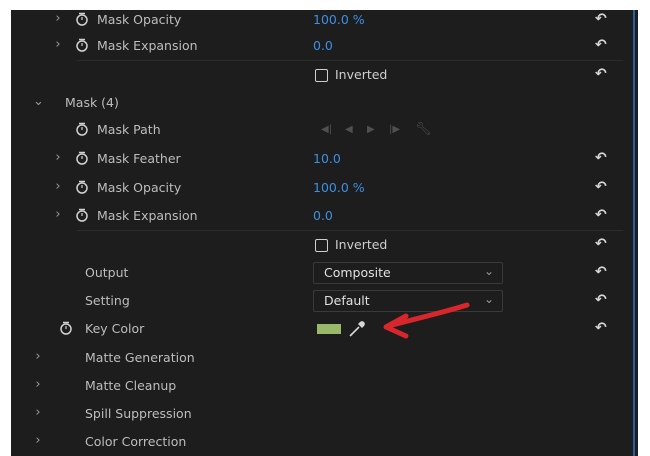 The image size is (650, 456). I want to click on mask-feather-value: 10.0, so click(327, 158).